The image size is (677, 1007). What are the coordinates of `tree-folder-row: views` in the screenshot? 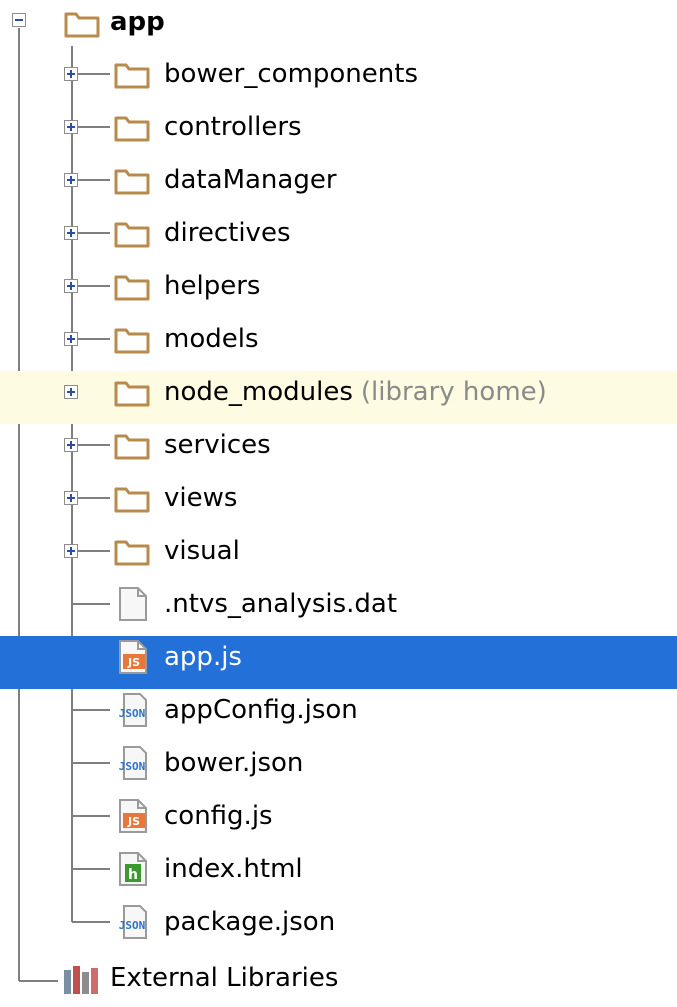 It's located at (338, 503).